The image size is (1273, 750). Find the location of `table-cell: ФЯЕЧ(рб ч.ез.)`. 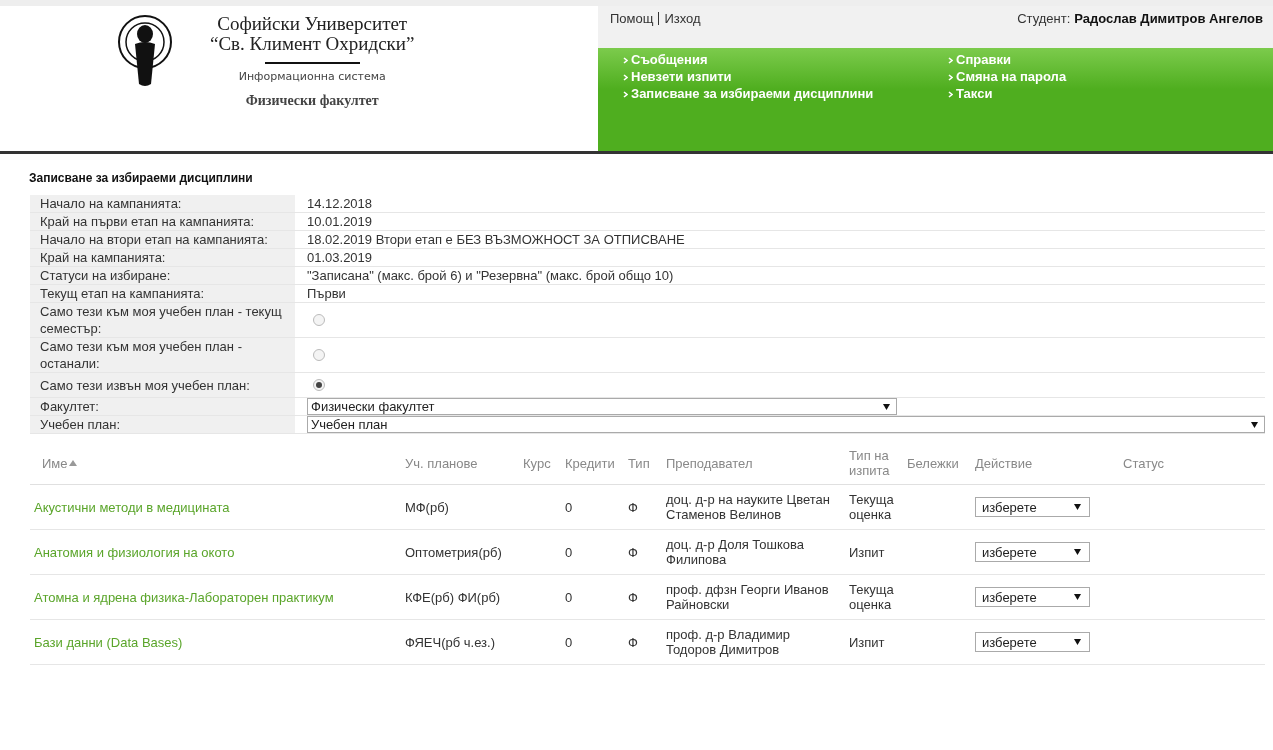

table-cell: ФЯЕЧ(рб ч.ез.) is located at coordinates (450, 642).